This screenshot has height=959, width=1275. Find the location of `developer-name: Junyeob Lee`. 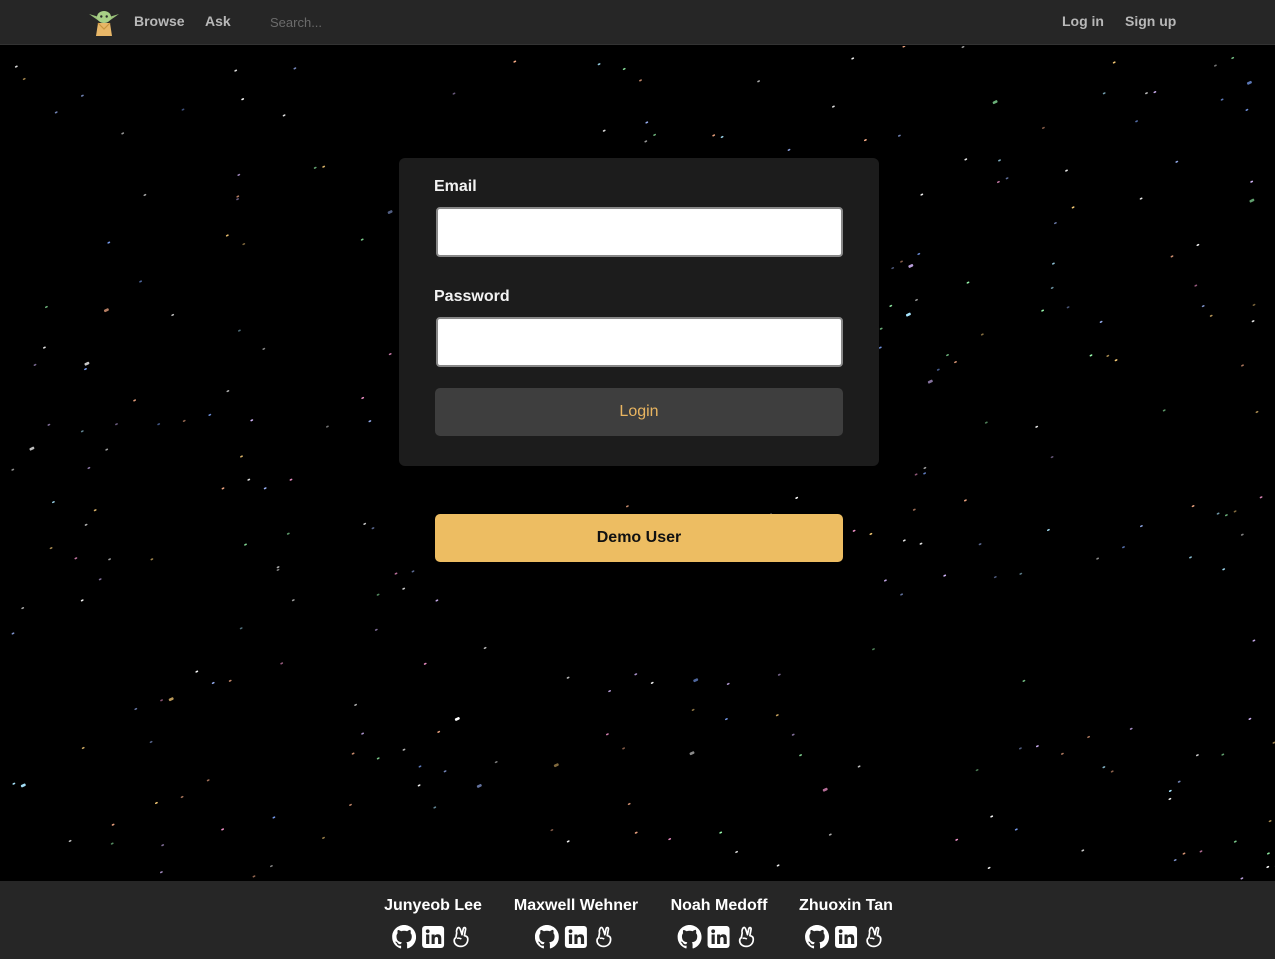

developer-name: Junyeob Lee is located at coordinates (433, 905).